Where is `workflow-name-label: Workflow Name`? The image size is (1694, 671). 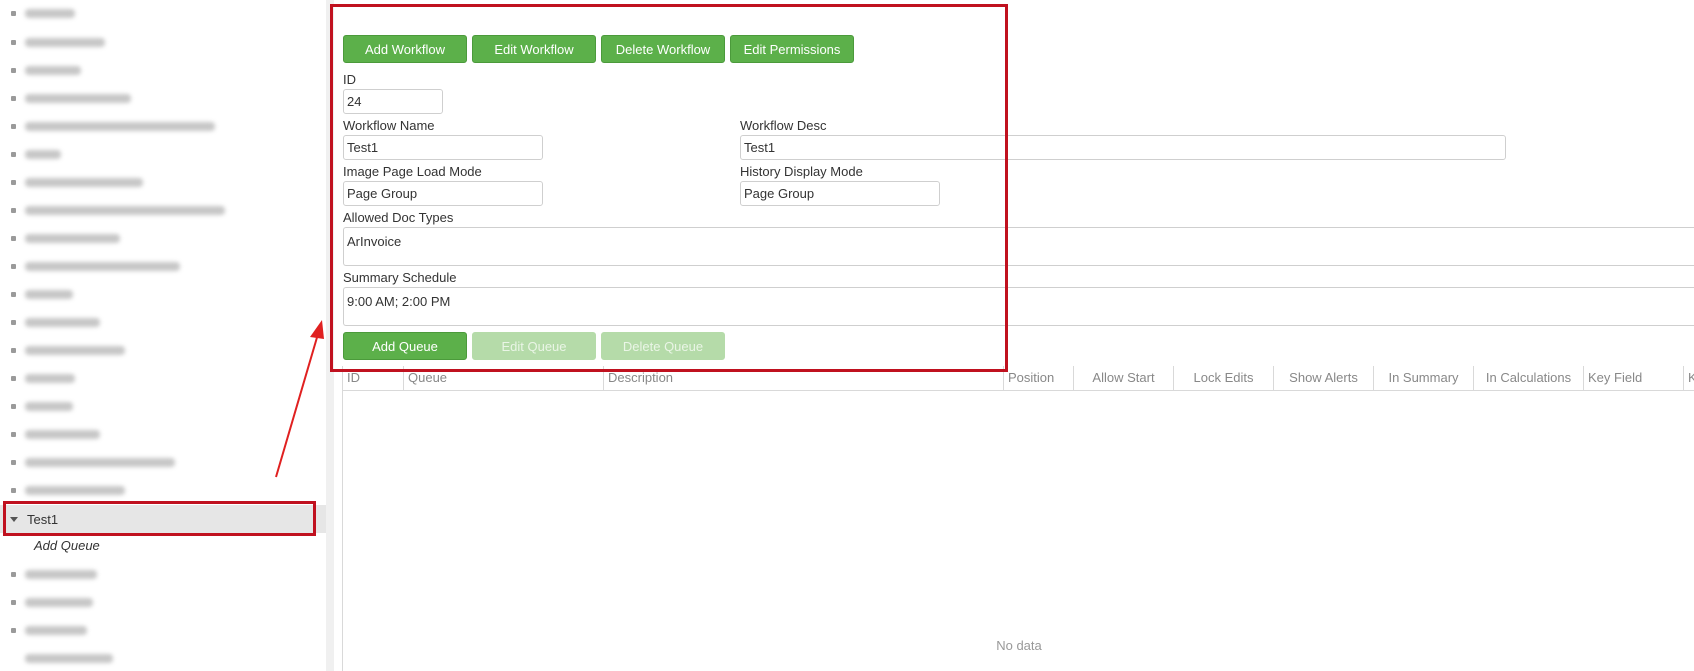
workflow-name-label: Workflow Name is located at coordinates (389, 125).